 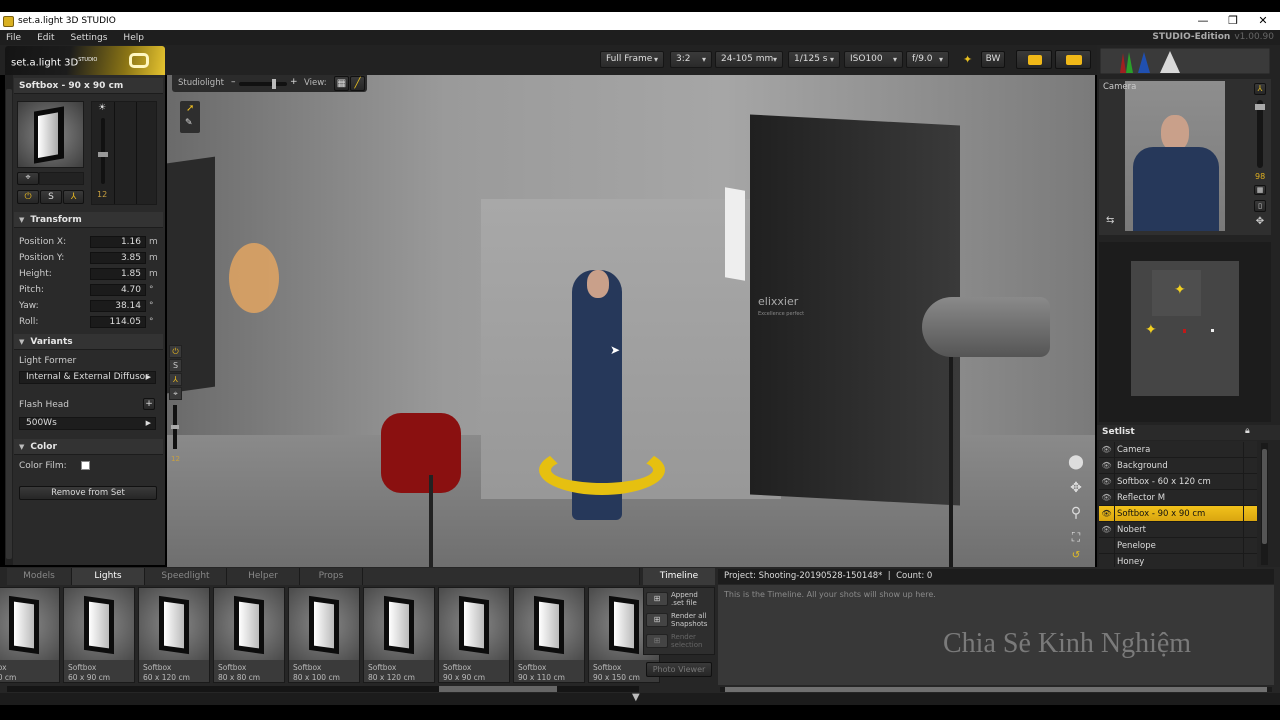 I want to click on eye-icon, so click(x=1107, y=545).